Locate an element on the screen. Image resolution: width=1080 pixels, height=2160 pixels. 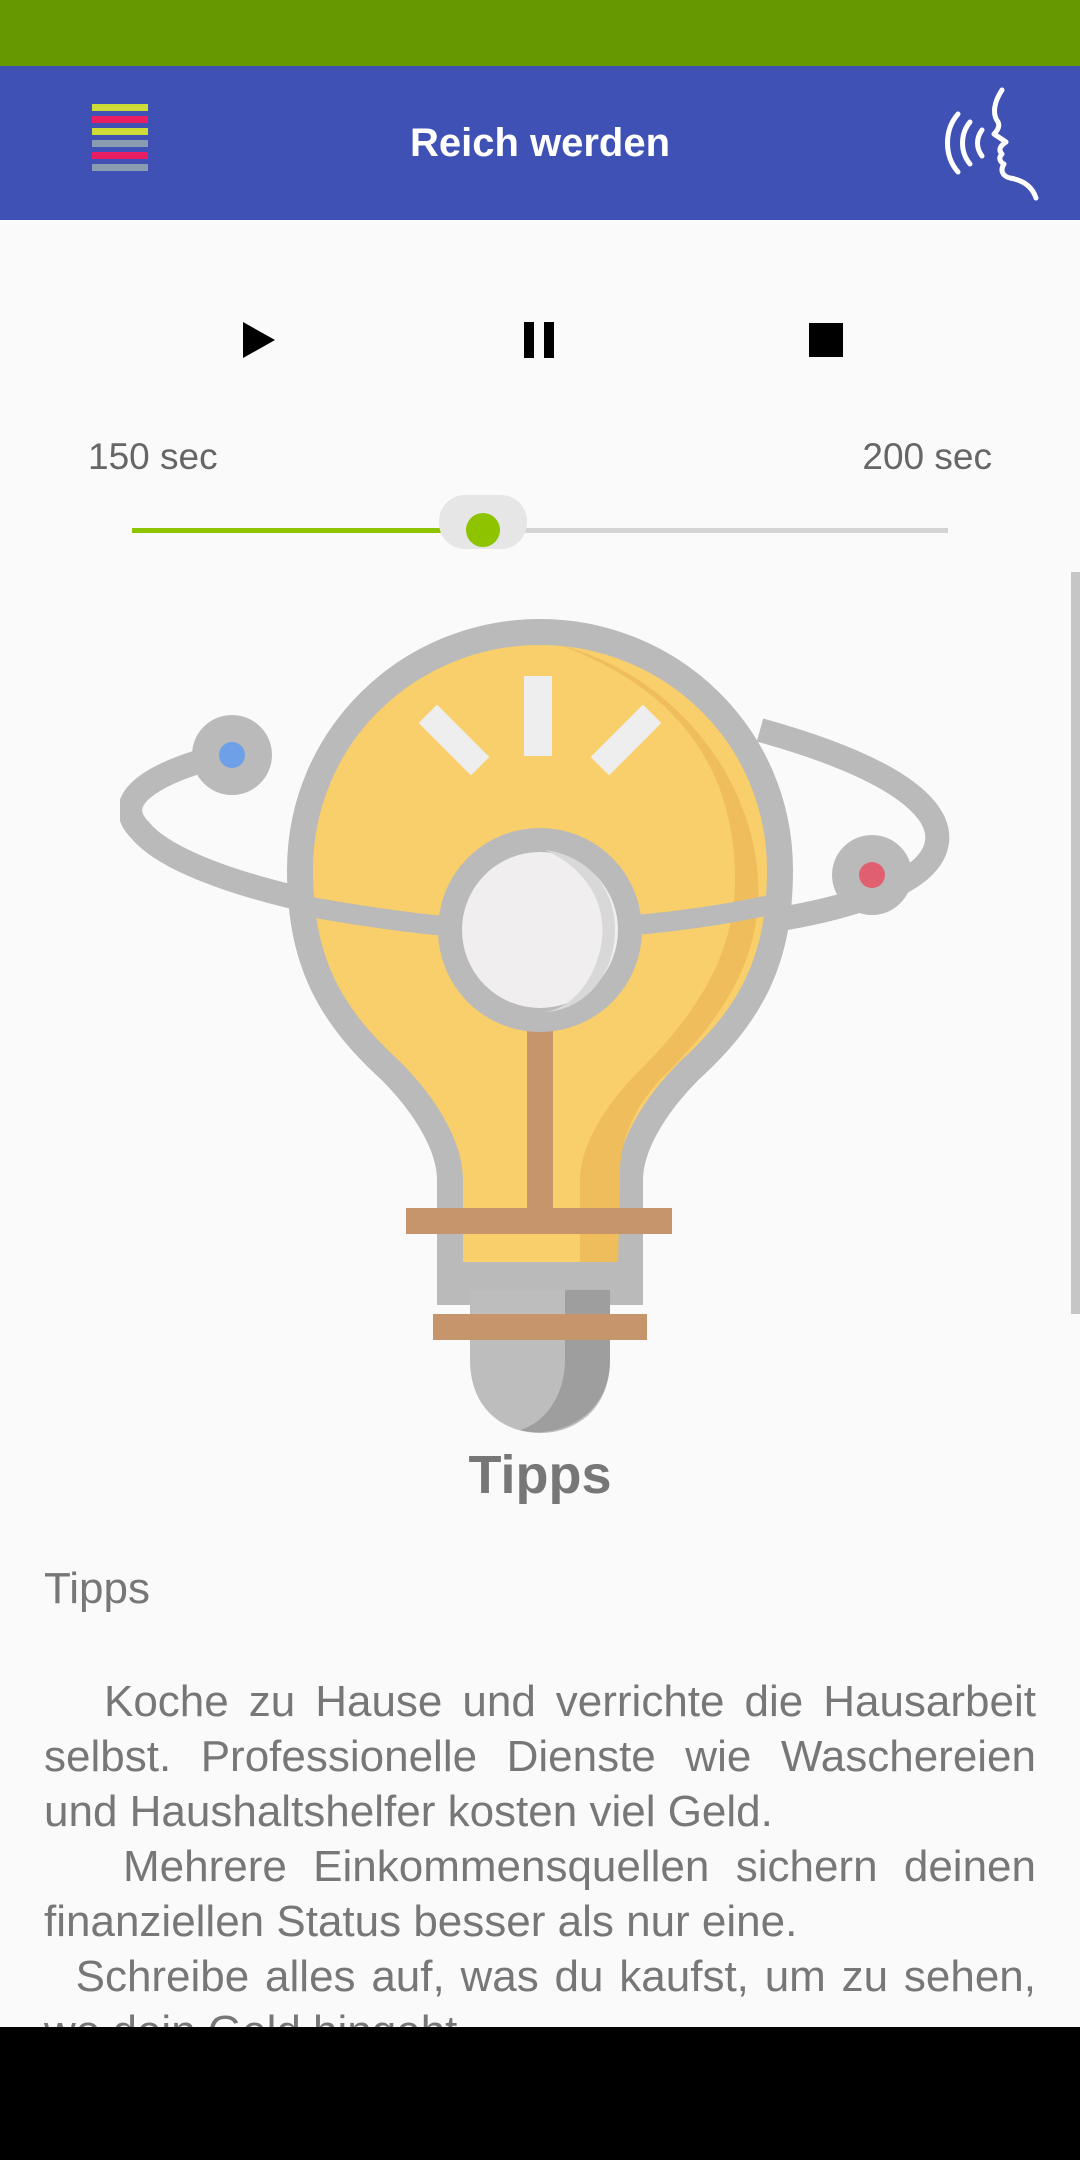
app-bar: Reich werden is located at coordinates (540, 143).